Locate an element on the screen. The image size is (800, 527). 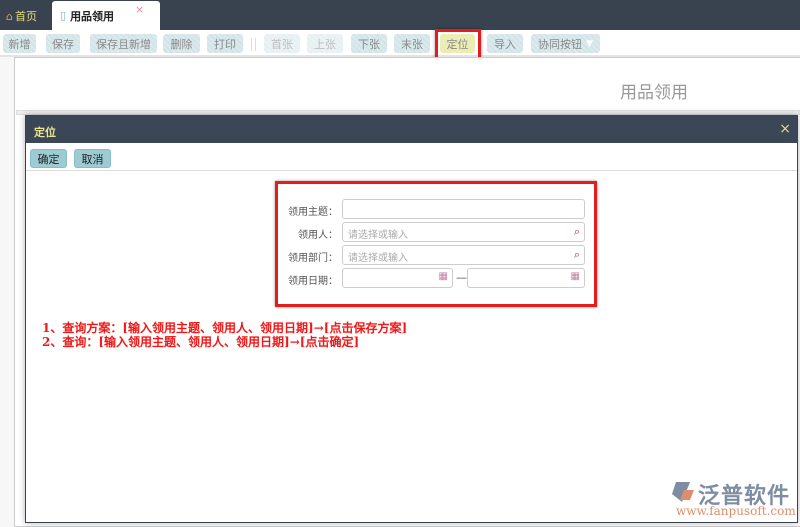
subject-label: 领用主题： is located at coordinates (313, 212).